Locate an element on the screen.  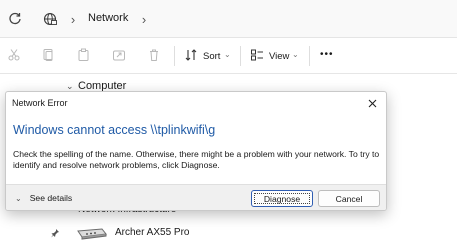
breadcrumb-network: Network is located at coordinates (108, 18).